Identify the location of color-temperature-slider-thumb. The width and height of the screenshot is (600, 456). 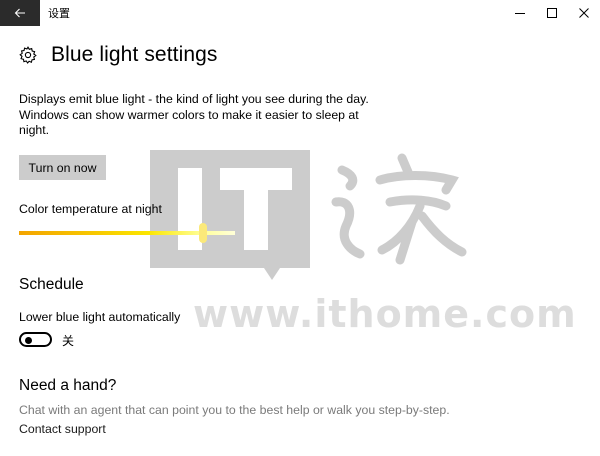
(202, 233).